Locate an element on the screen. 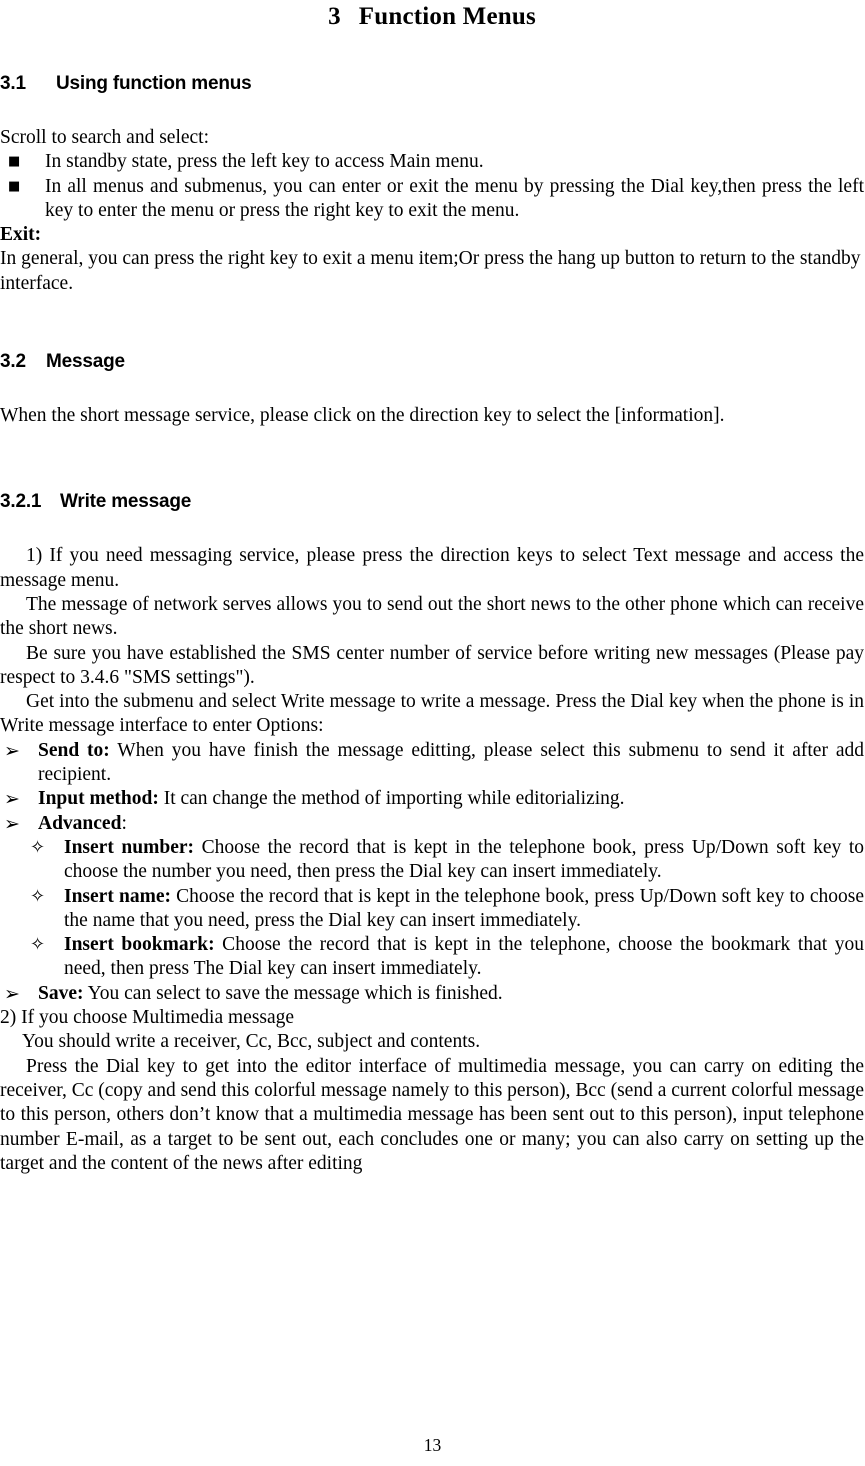  chapter-title-text: Function Menus is located at coordinates (447, 16).